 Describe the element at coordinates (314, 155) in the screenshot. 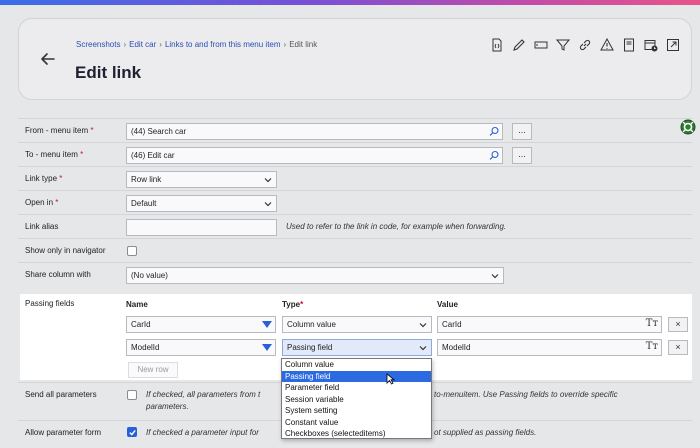

I see `to-menu-item-field: (46) Edit car` at that location.